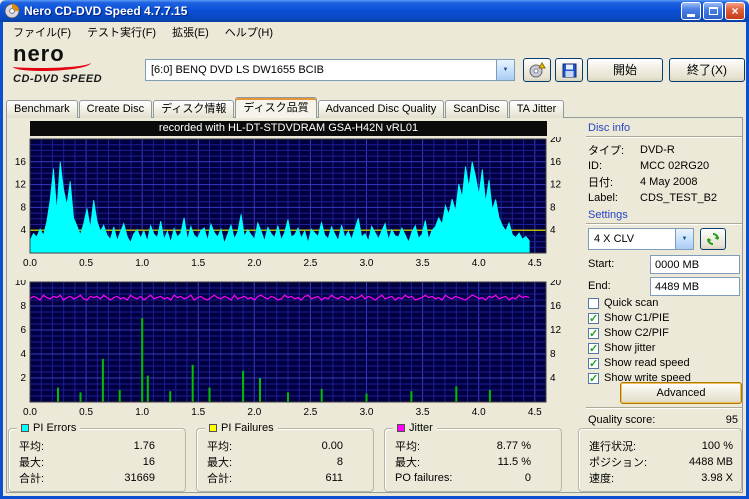 The width and height of the screenshot is (749, 499). What do you see at coordinates (310, 412) in the screenshot?
I see `tick-label: 2.5` at bounding box center [310, 412].